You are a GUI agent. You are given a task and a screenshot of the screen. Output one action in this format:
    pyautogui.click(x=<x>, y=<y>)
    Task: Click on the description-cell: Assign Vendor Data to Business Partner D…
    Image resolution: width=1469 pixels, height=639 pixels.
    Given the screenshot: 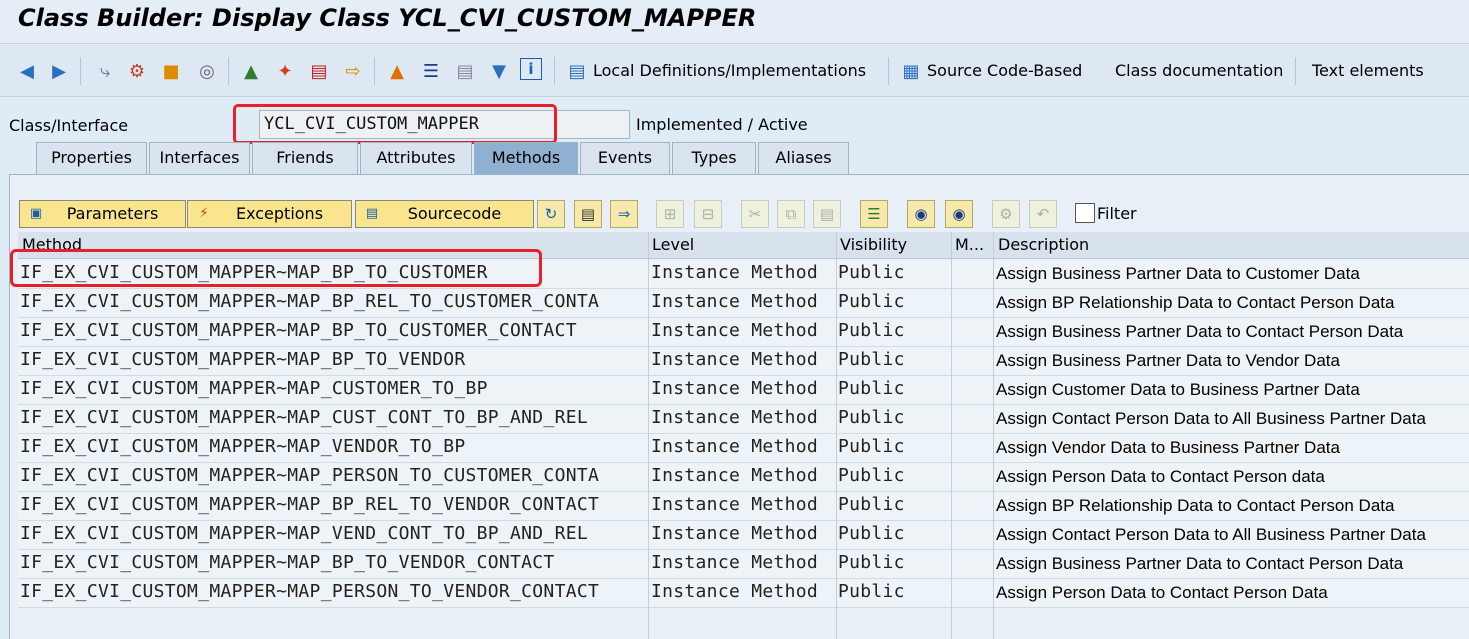 What is the action you would take?
    pyautogui.click(x=1231, y=448)
    